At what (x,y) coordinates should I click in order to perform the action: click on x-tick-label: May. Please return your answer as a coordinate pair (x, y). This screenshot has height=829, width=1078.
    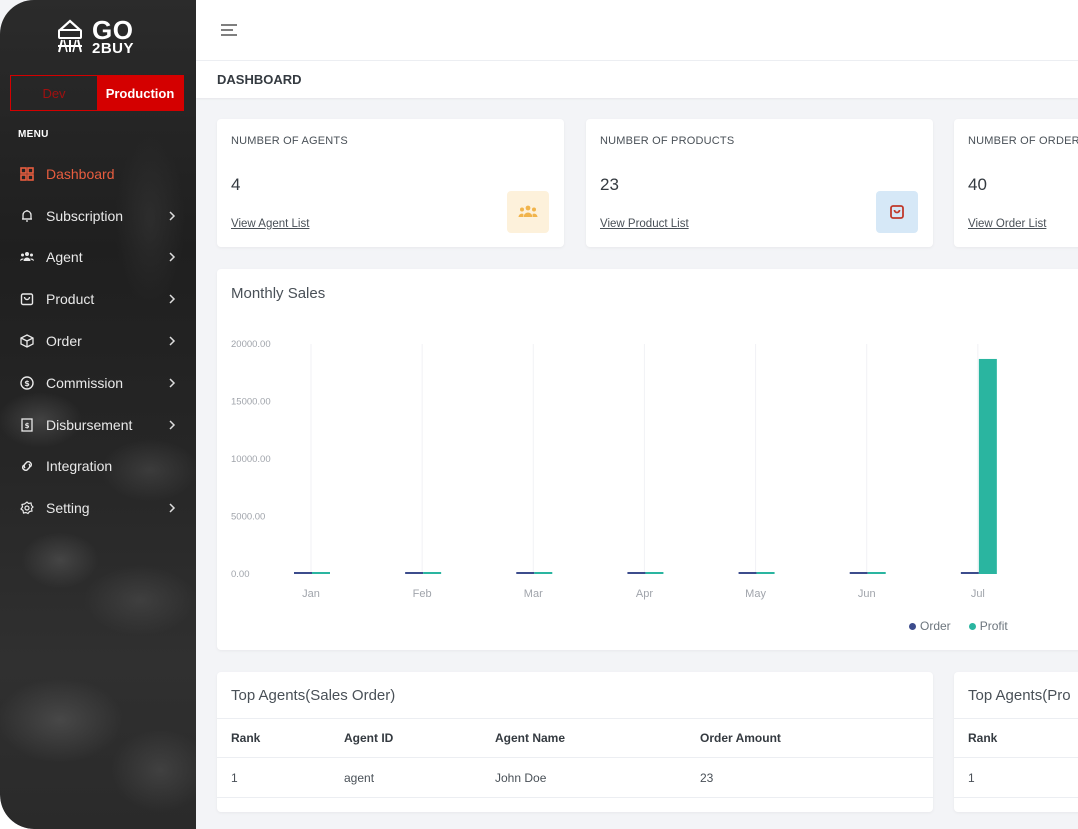
    Looking at the image, I should click on (755, 594).